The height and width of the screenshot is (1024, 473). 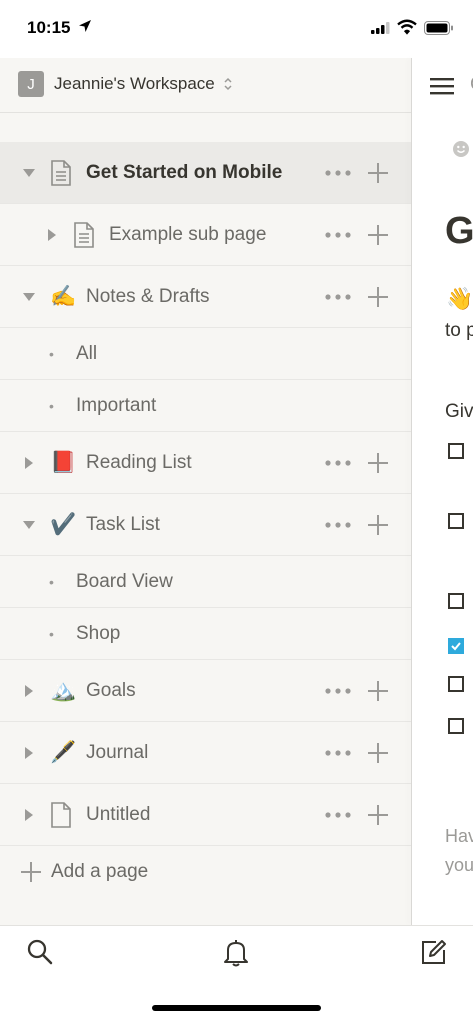 What do you see at coordinates (63, 690) in the screenshot?
I see `mountain-icon: 🏔️` at bounding box center [63, 690].